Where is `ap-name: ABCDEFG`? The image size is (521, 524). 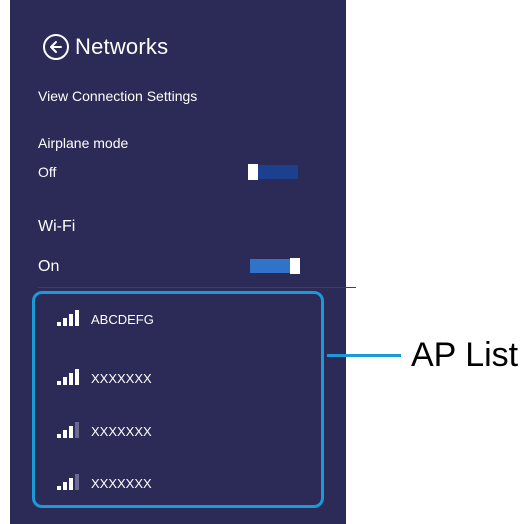 ap-name: ABCDEFG is located at coordinates (122, 319).